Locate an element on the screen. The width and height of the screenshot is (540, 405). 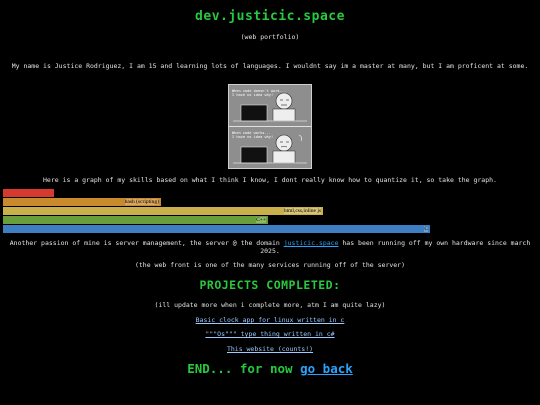
skill-bar-label: html,css,inline js is located at coordinates (302, 211).